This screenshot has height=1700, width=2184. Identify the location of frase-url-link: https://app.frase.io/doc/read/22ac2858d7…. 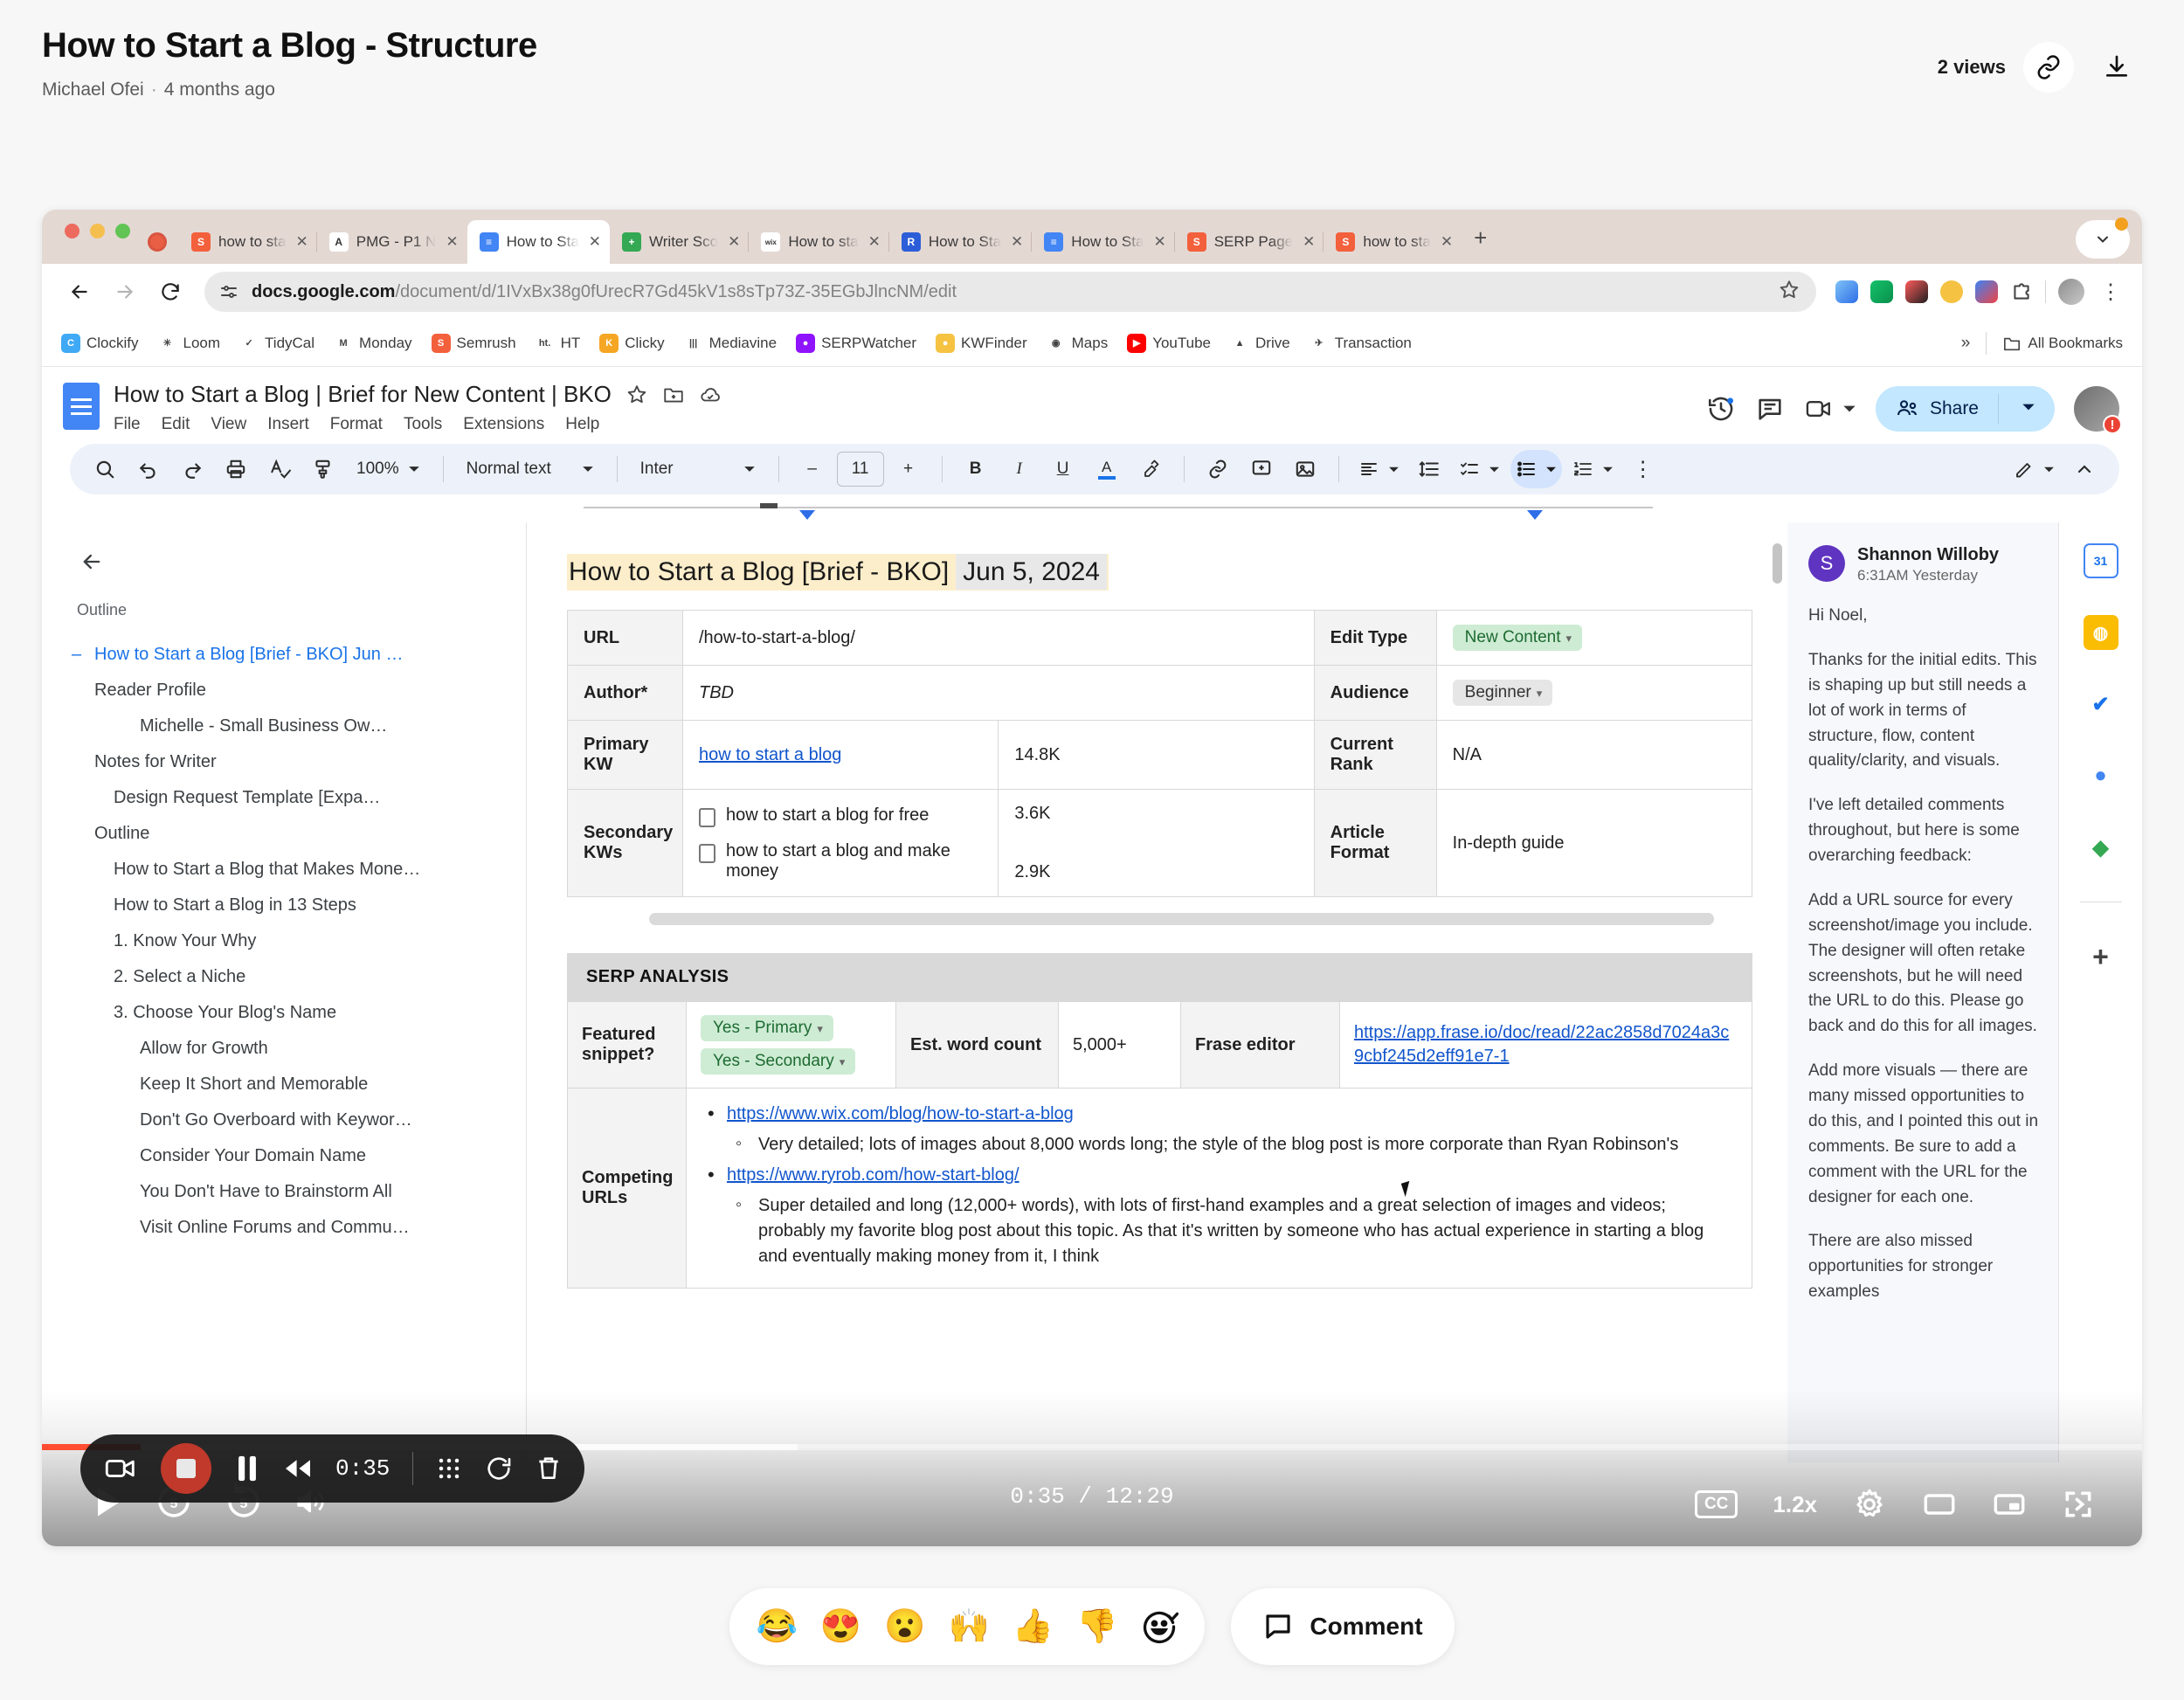
(1541, 1044).